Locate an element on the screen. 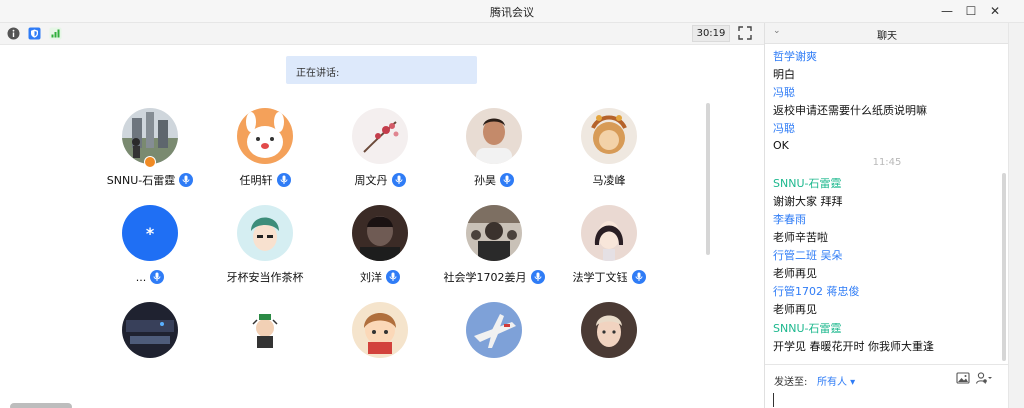 The height and width of the screenshot is (408, 1024). participant-tile: 周文丹 is located at coordinates (380, 153).